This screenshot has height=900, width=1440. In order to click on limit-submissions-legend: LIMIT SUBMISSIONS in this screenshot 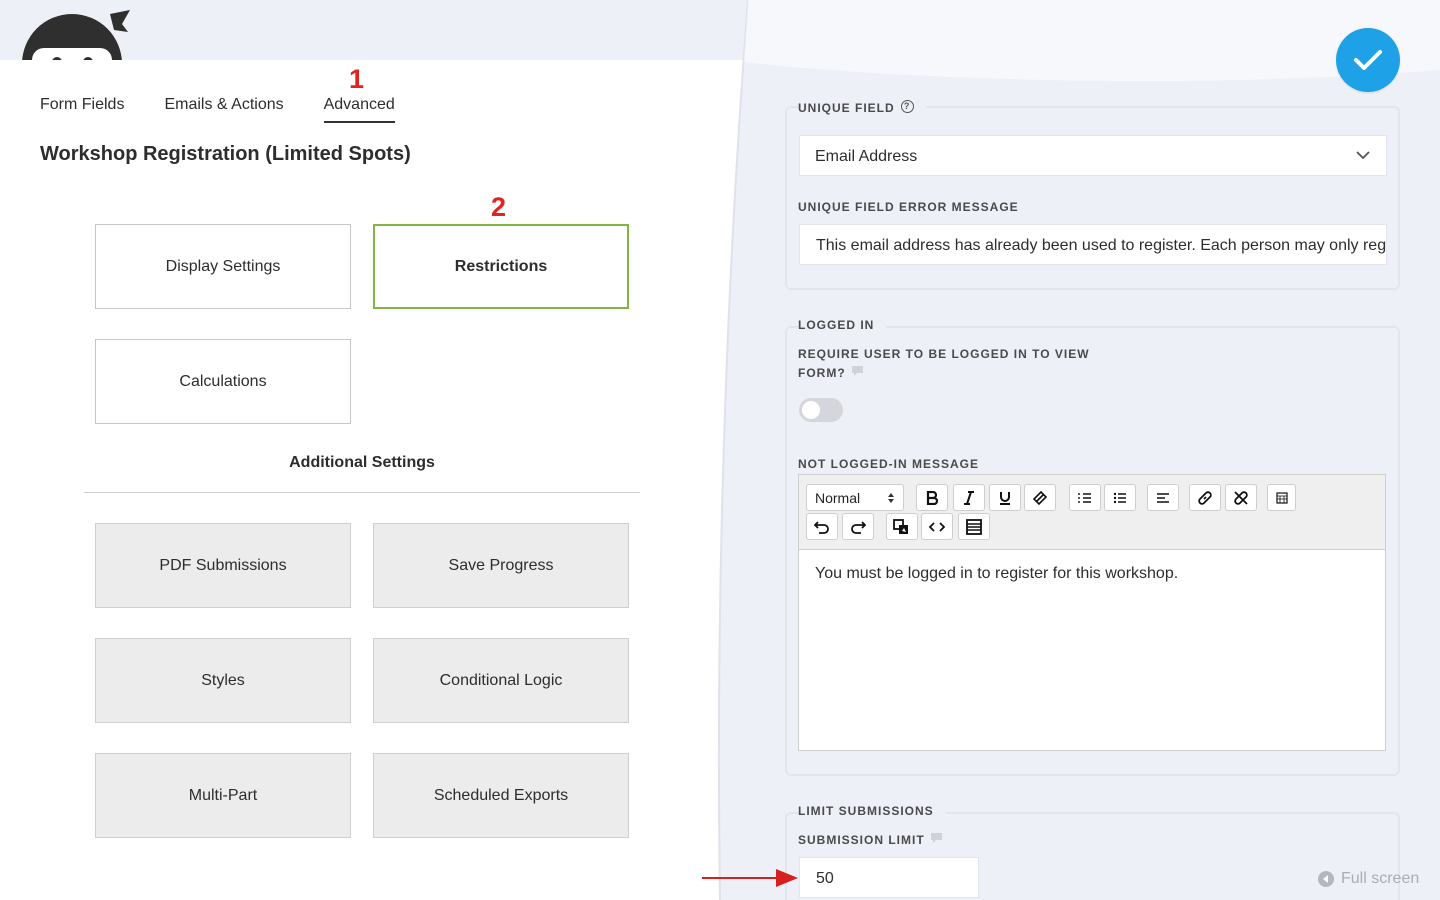, I will do `click(872, 811)`.